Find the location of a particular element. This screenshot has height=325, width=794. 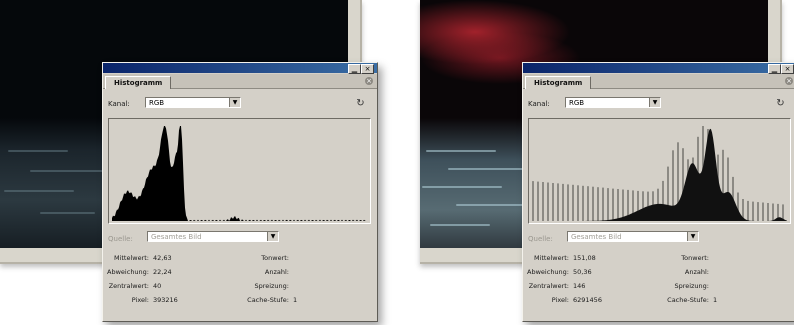

pixel-value: 393216 is located at coordinates (165, 300).